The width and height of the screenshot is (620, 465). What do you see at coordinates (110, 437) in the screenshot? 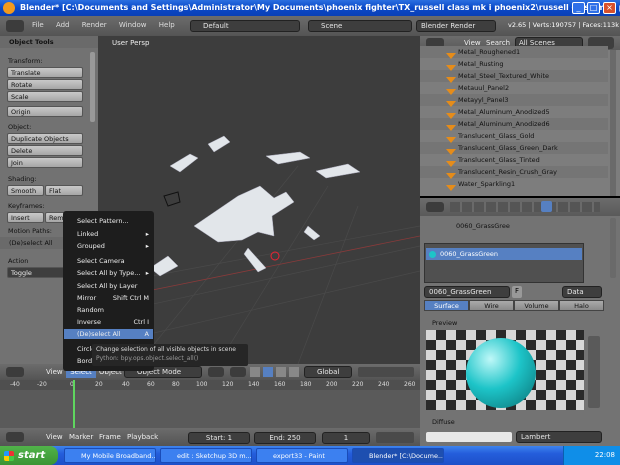
I see `timeline-frame-menu: Frame` at bounding box center [110, 437].